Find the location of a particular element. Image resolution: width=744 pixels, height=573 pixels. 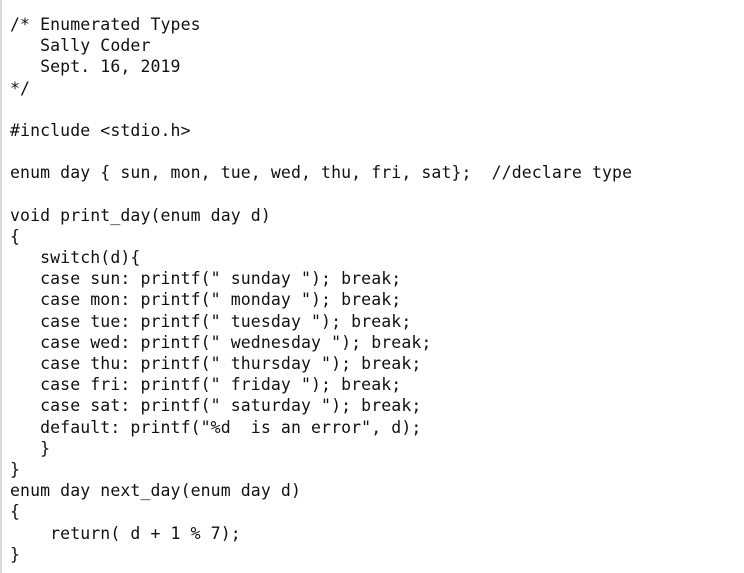

code-line: Sally Coder is located at coordinates (80, 46).